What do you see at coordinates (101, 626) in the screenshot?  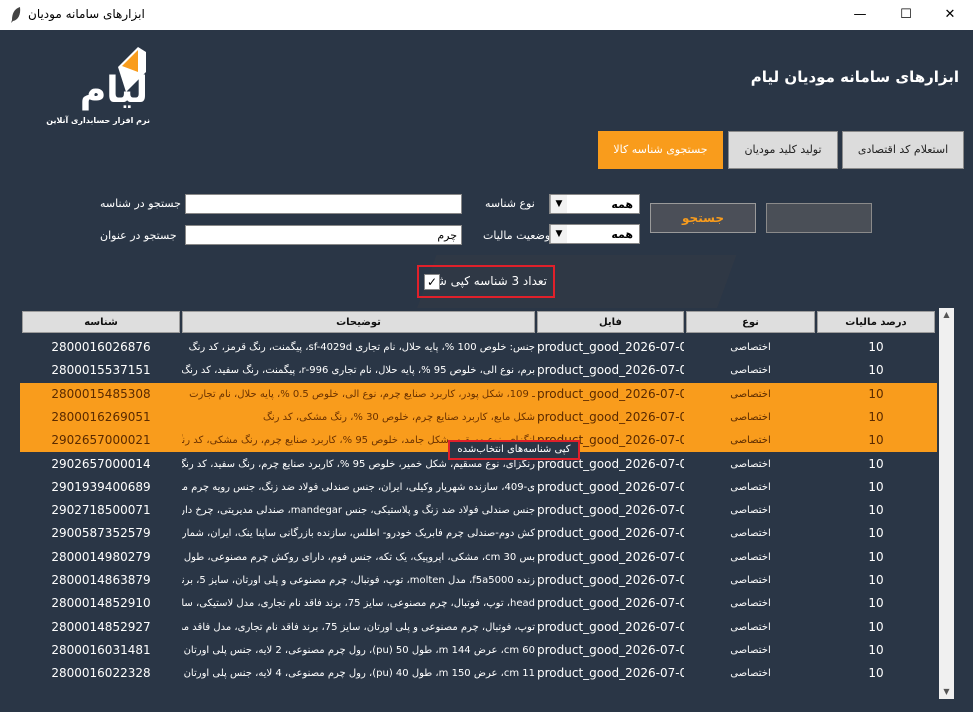 I see `cell-id: 2800014852927` at bounding box center [101, 626].